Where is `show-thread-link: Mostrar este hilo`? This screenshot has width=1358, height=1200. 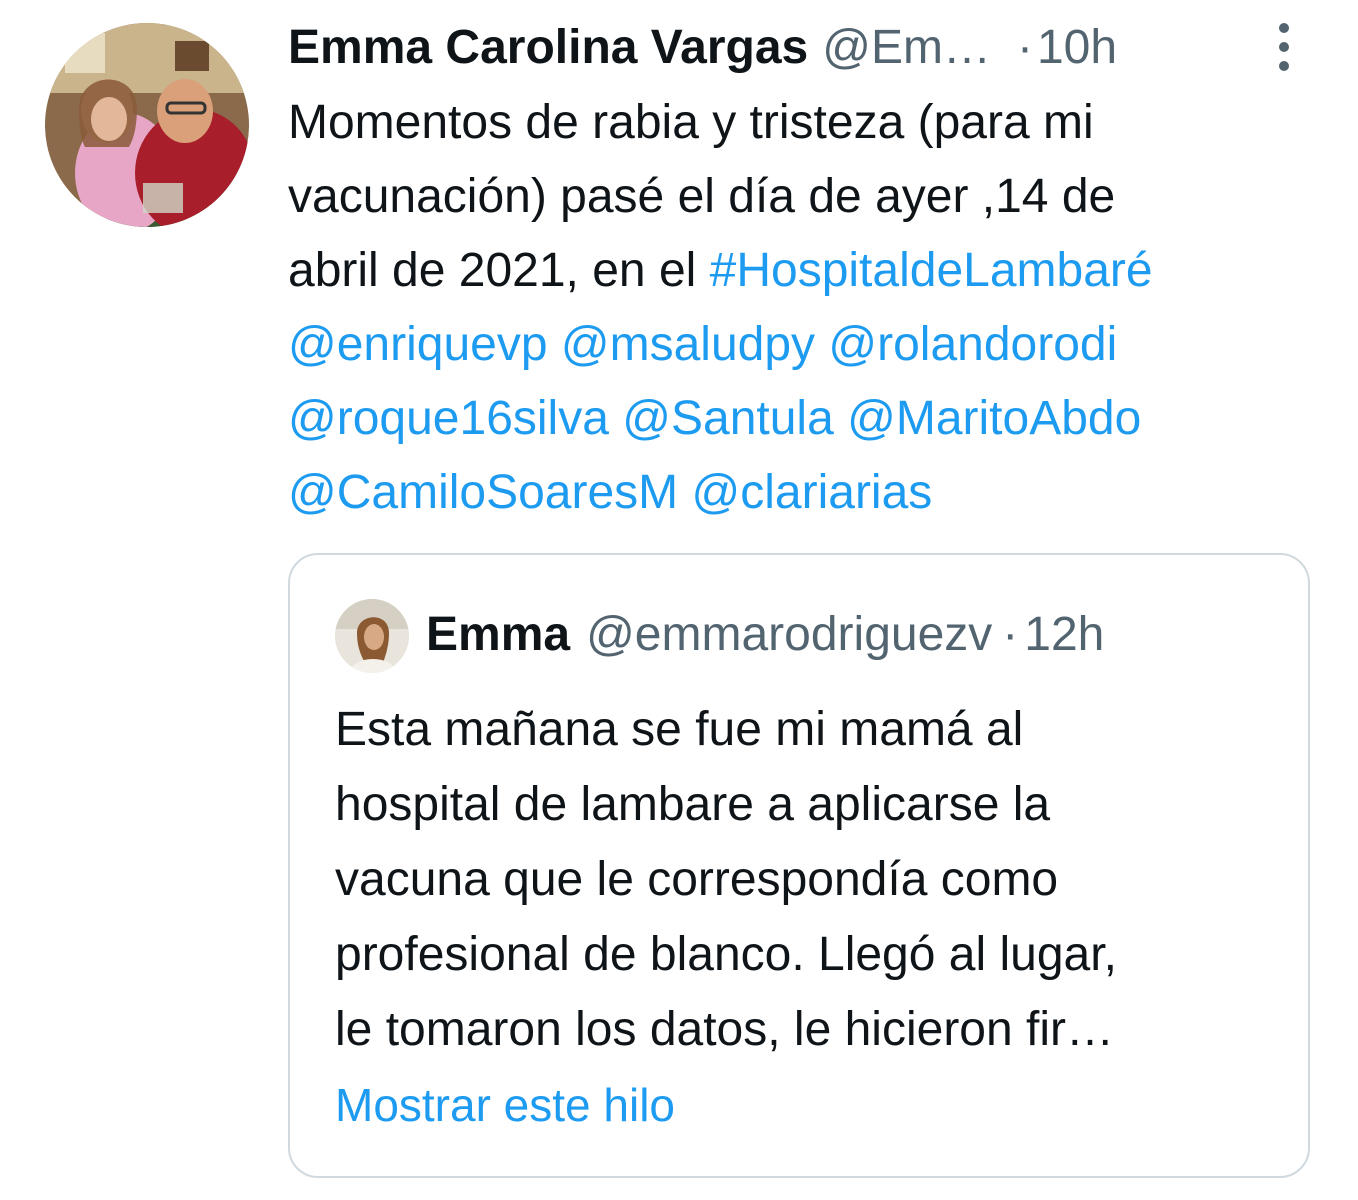
show-thread-link: Mostrar este hilo is located at coordinates (505, 1105).